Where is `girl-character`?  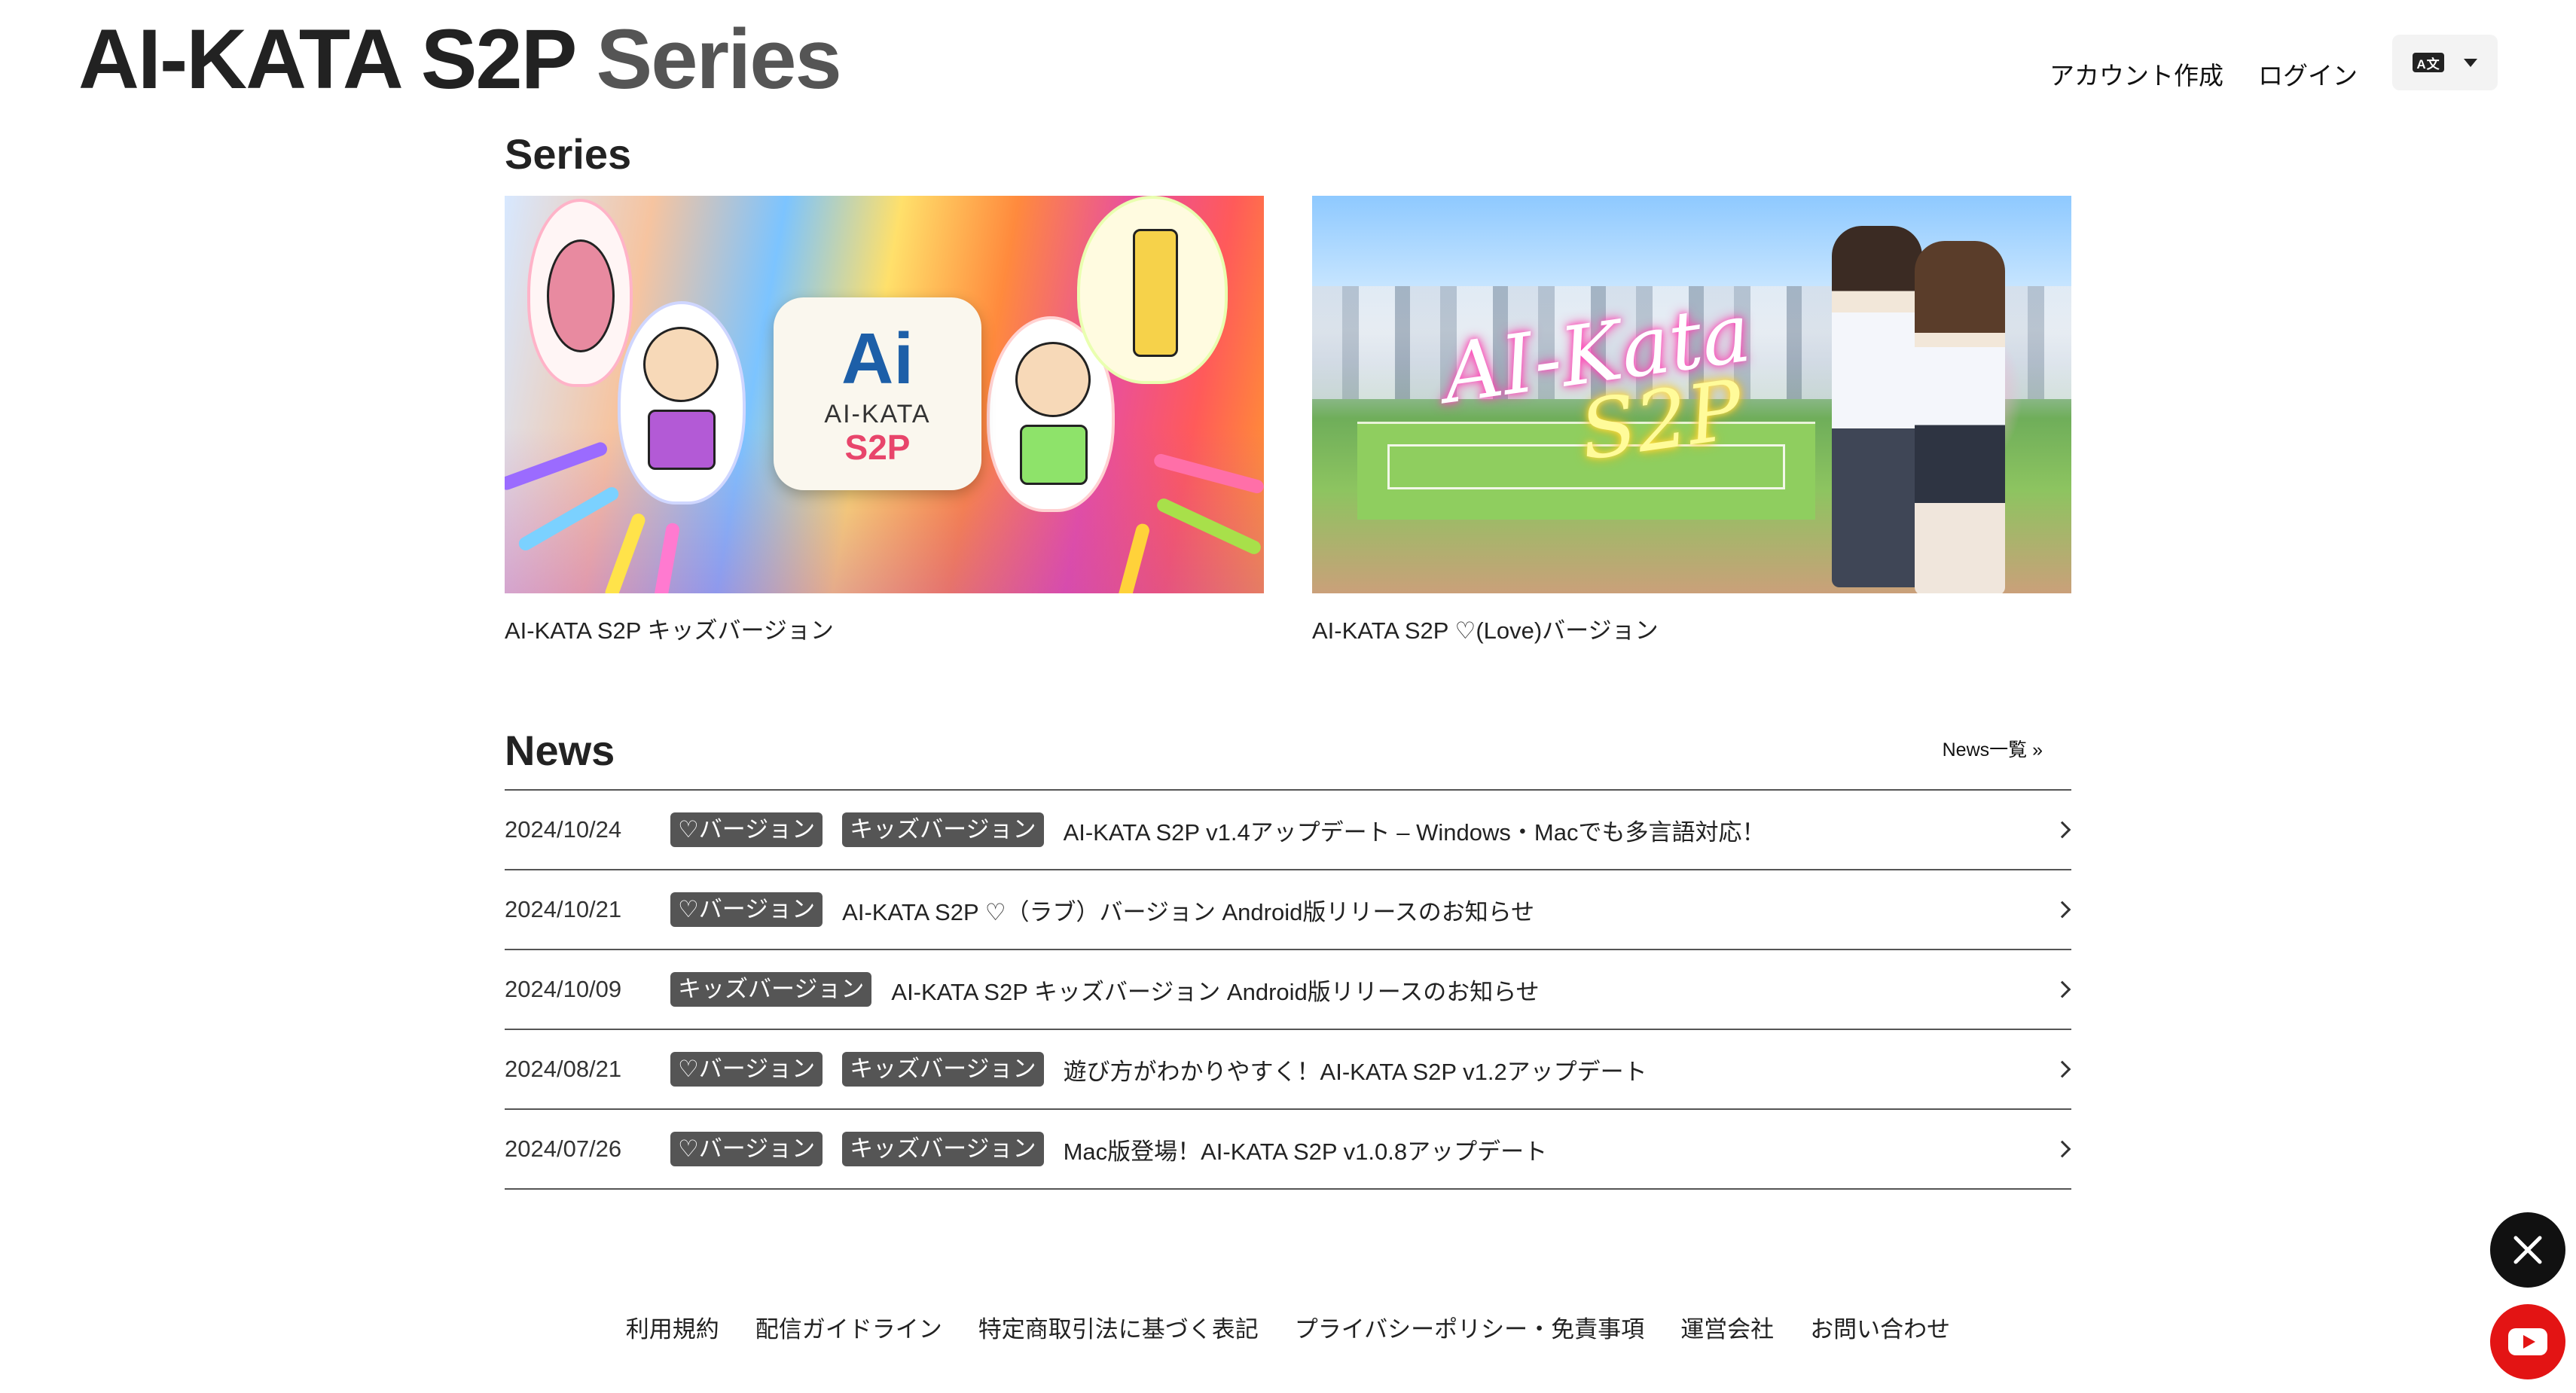 girl-character is located at coordinates (1960, 417).